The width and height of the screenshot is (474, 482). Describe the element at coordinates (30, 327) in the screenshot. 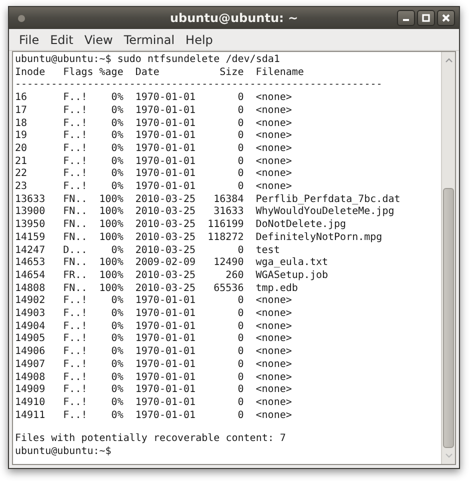

I see `inode-cell-text: 14904` at that location.